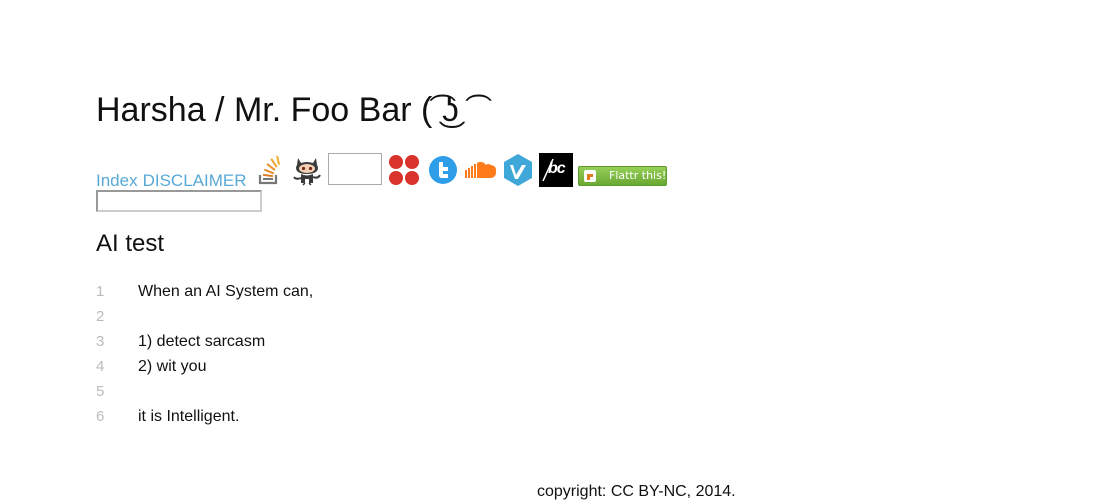 Image resolution: width=1096 pixels, height=502 pixels. Describe the element at coordinates (296, 391) in the screenshot. I see `code-line: 5` at that location.